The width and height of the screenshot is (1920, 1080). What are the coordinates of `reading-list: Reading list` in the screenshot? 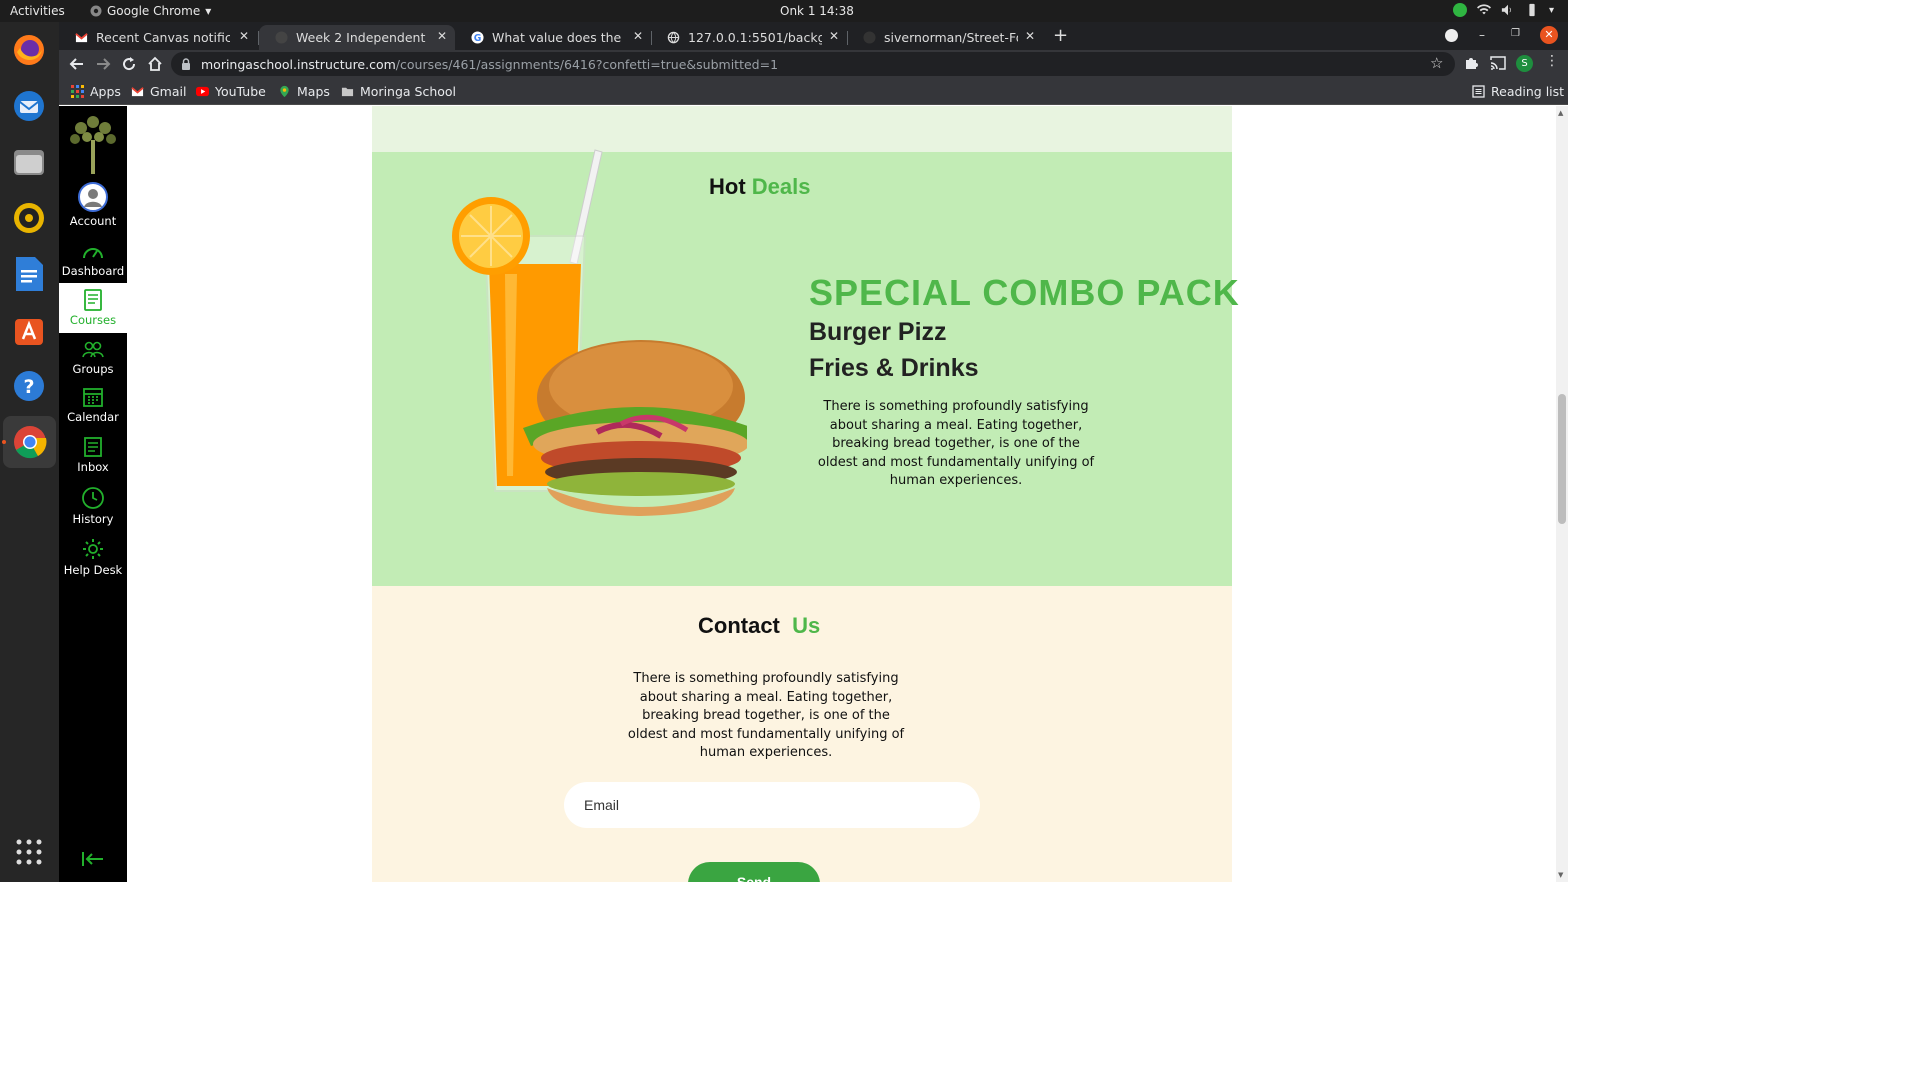 It's located at (1518, 91).